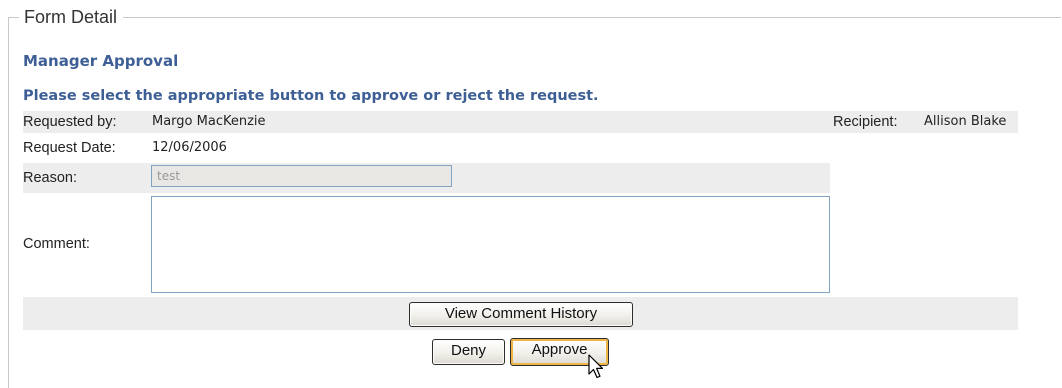 The image size is (1062, 388). I want to click on reason-row: Reason: test, so click(426, 178).